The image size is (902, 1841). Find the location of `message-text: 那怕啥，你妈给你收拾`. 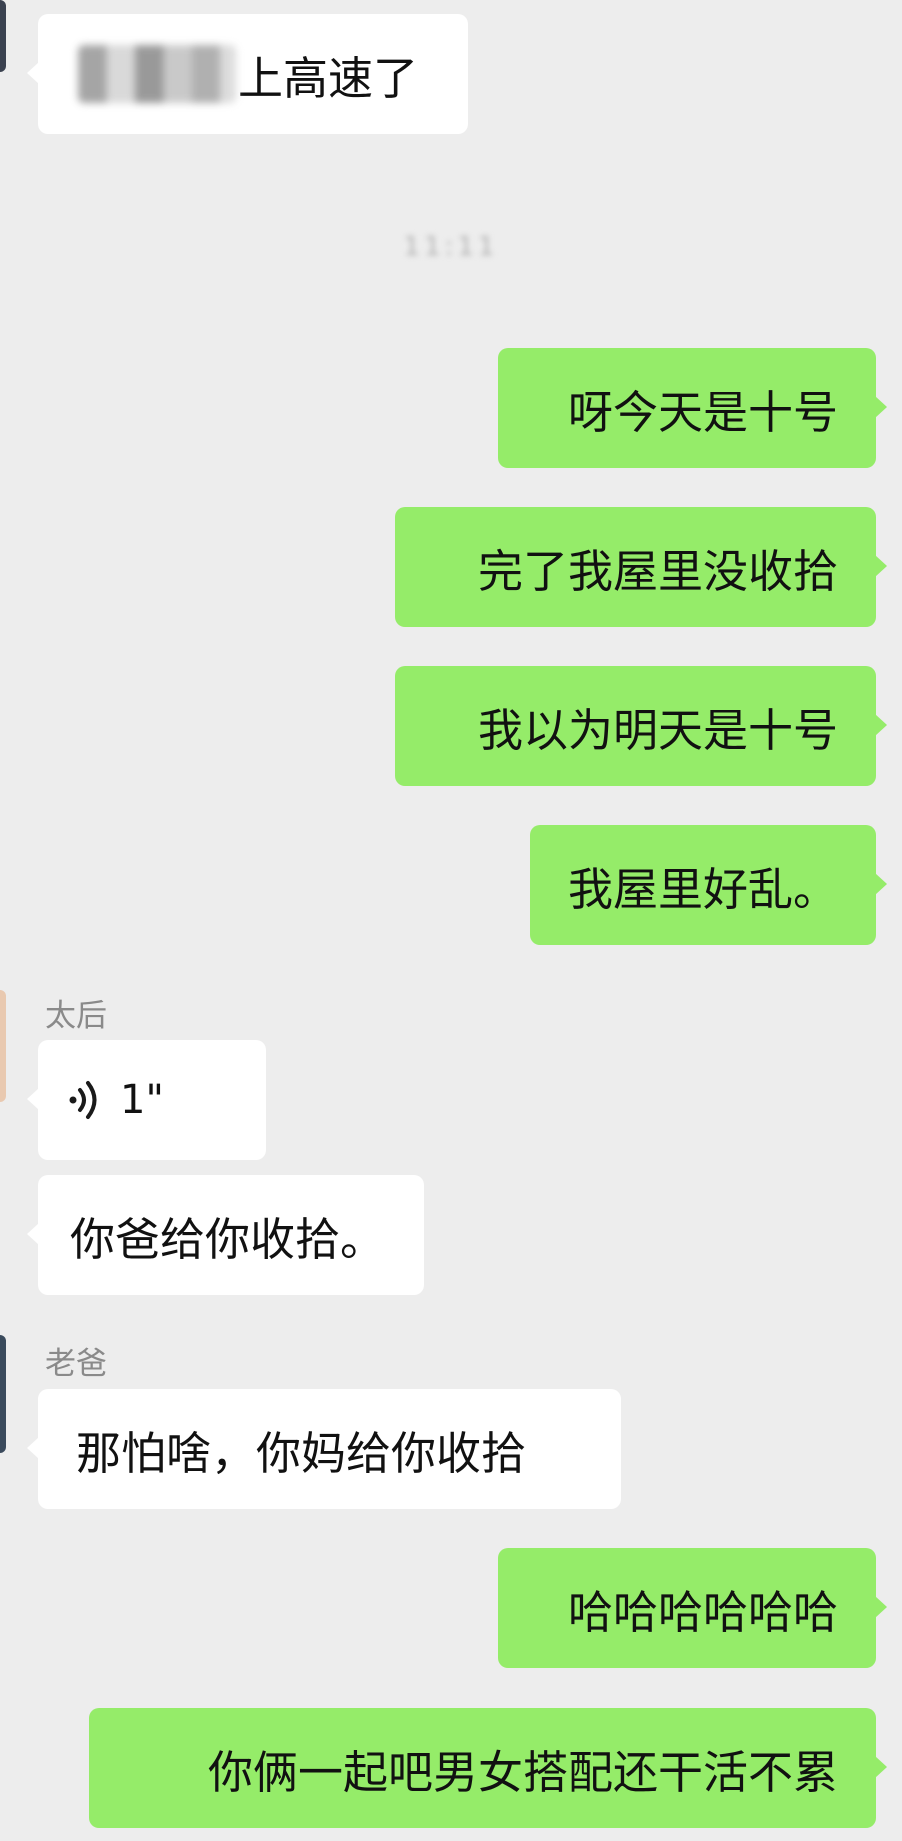

message-text: 那怕啥，你妈给你收拾 is located at coordinates (301, 1453).